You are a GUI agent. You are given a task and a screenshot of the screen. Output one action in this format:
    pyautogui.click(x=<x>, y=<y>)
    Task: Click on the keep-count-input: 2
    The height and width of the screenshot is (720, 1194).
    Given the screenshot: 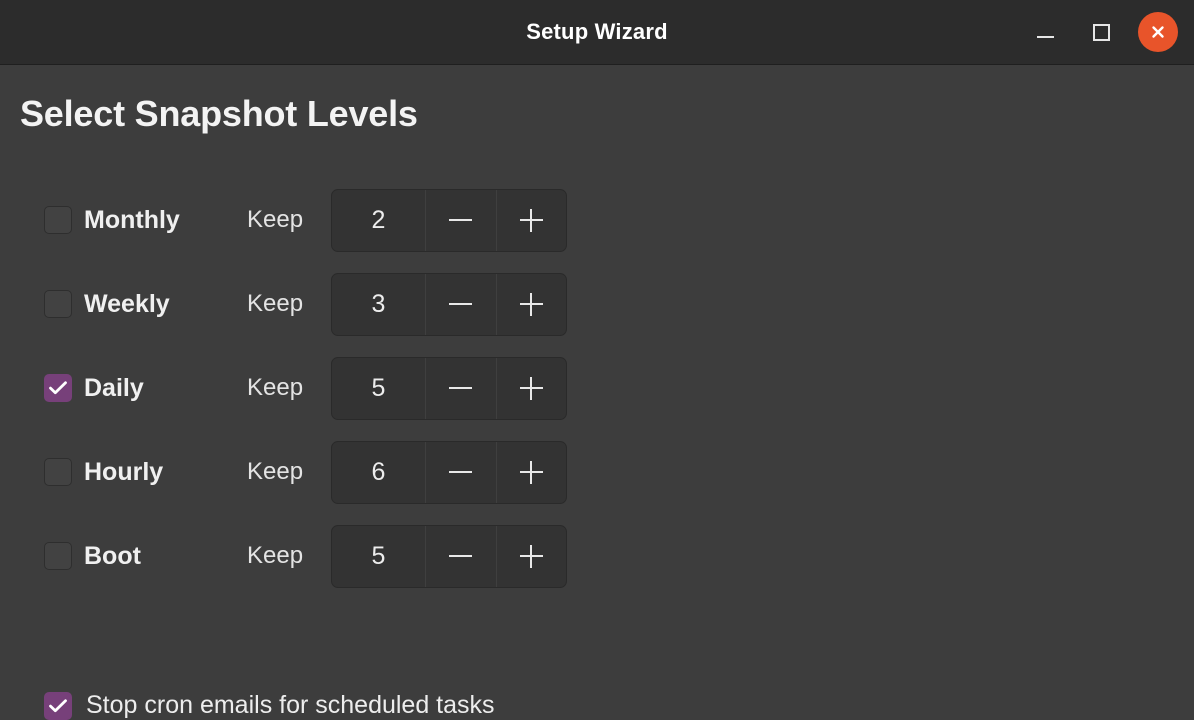 What is the action you would take?
    pyautogui.click(x=379, y=220)
    